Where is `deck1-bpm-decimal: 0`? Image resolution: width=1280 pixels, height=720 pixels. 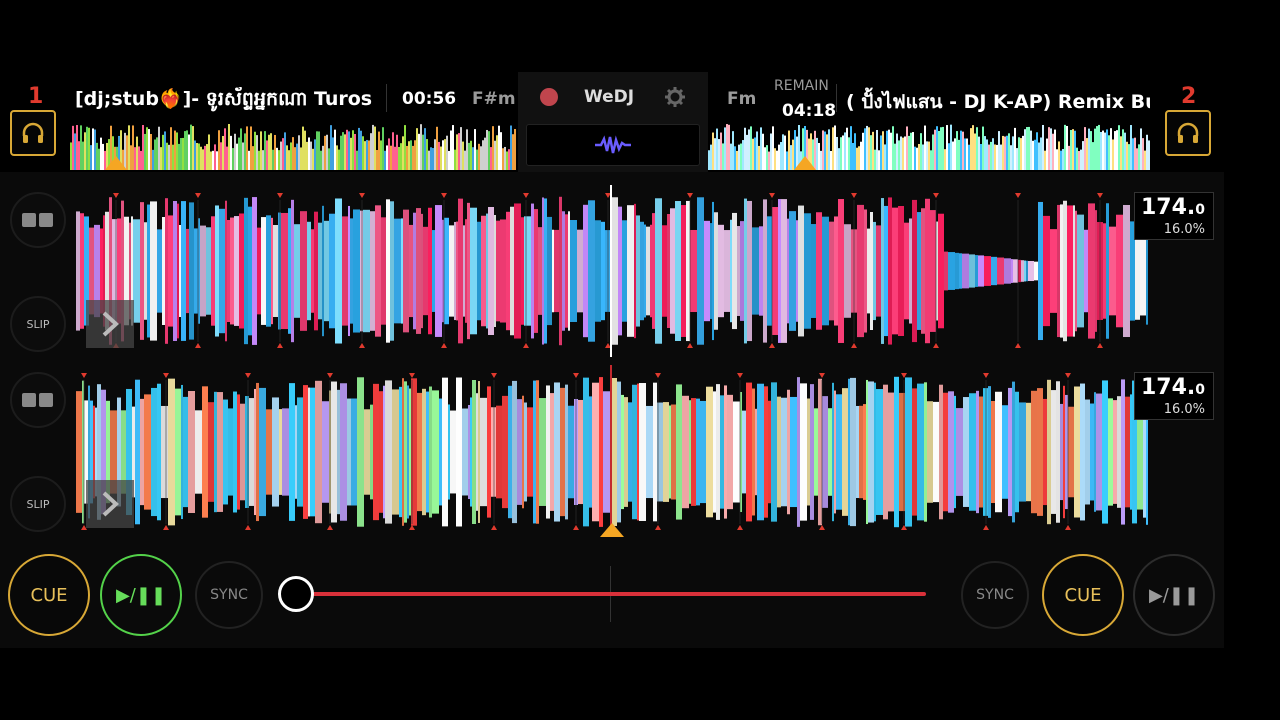 deck1-bpm-decimal: 0 is located at coordinates (1200, 210).